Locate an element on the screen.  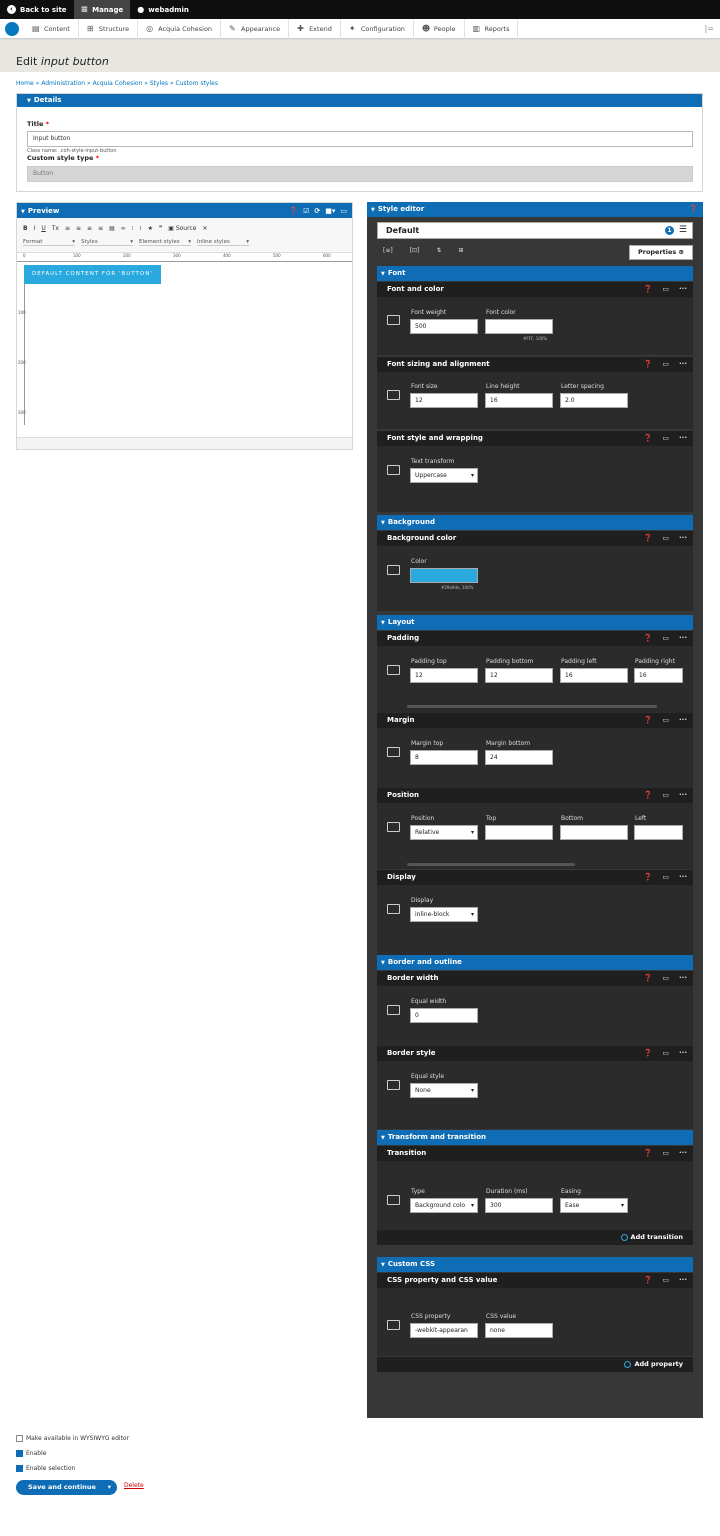
user-menu: ● webadmin is located at coordinates (163, 9).